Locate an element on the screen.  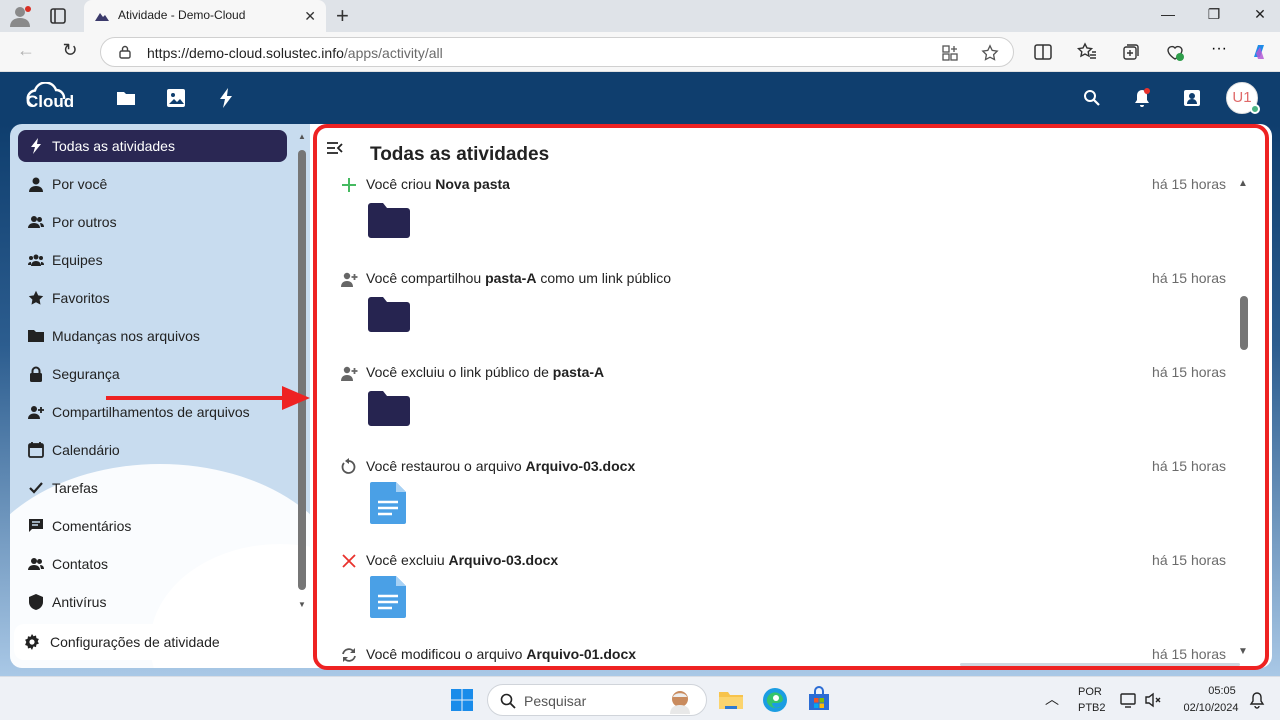
activity-text: Você excluiu Arquivo-03.docx is located at coordinates (462, 560).